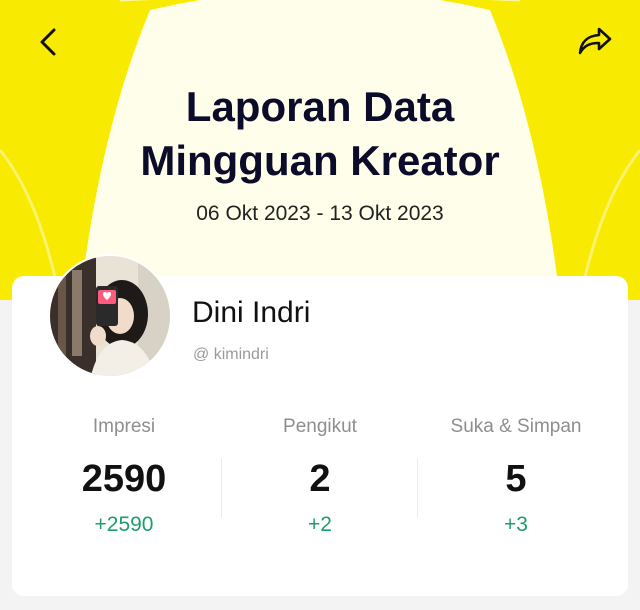 This screenshot has width=640, height=610. What do you see at coordinates (124, 426) in the screenshot?
I see `stat-label: Impresi` at bounding box center [124, 426].